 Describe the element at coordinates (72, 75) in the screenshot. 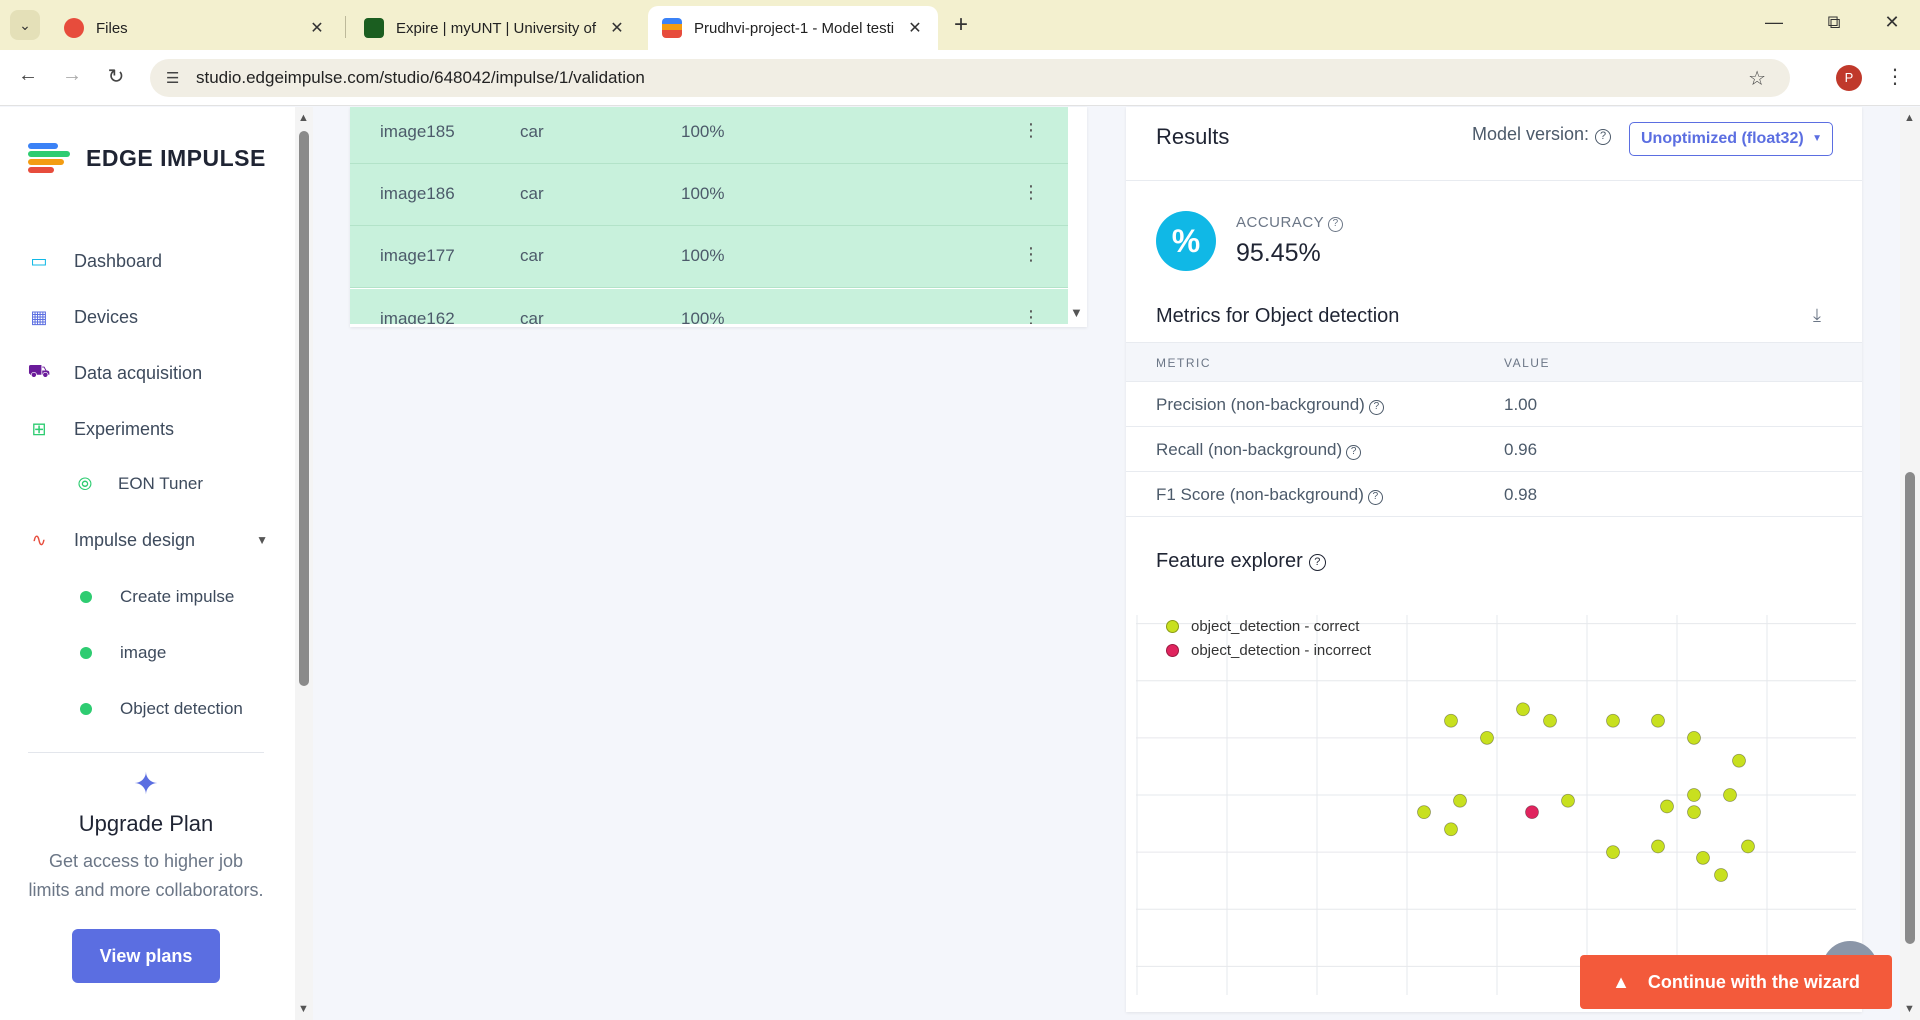

I see `forward-icon: →` at that location.